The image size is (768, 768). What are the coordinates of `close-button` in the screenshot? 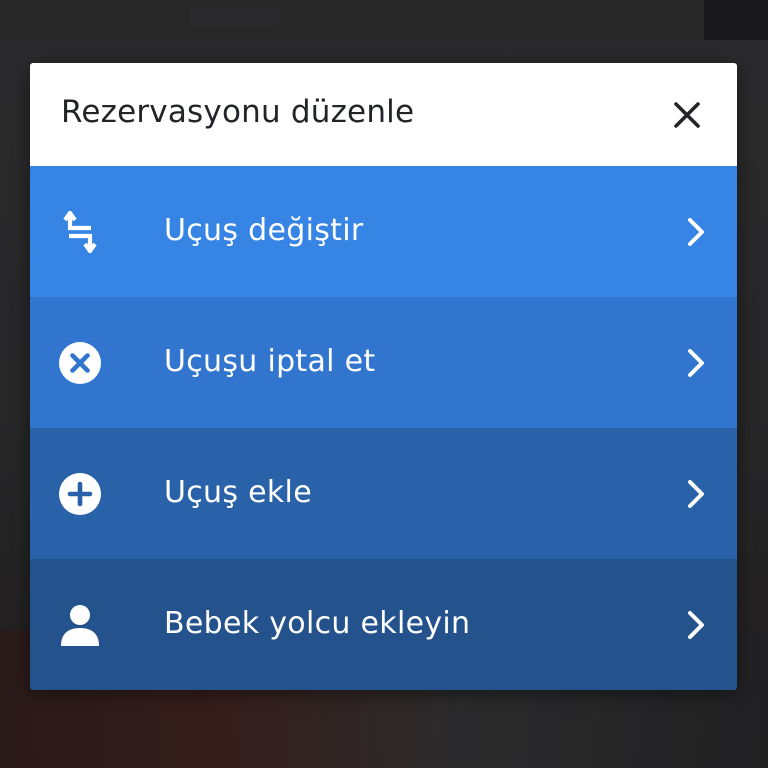 It's located at (687, 115).